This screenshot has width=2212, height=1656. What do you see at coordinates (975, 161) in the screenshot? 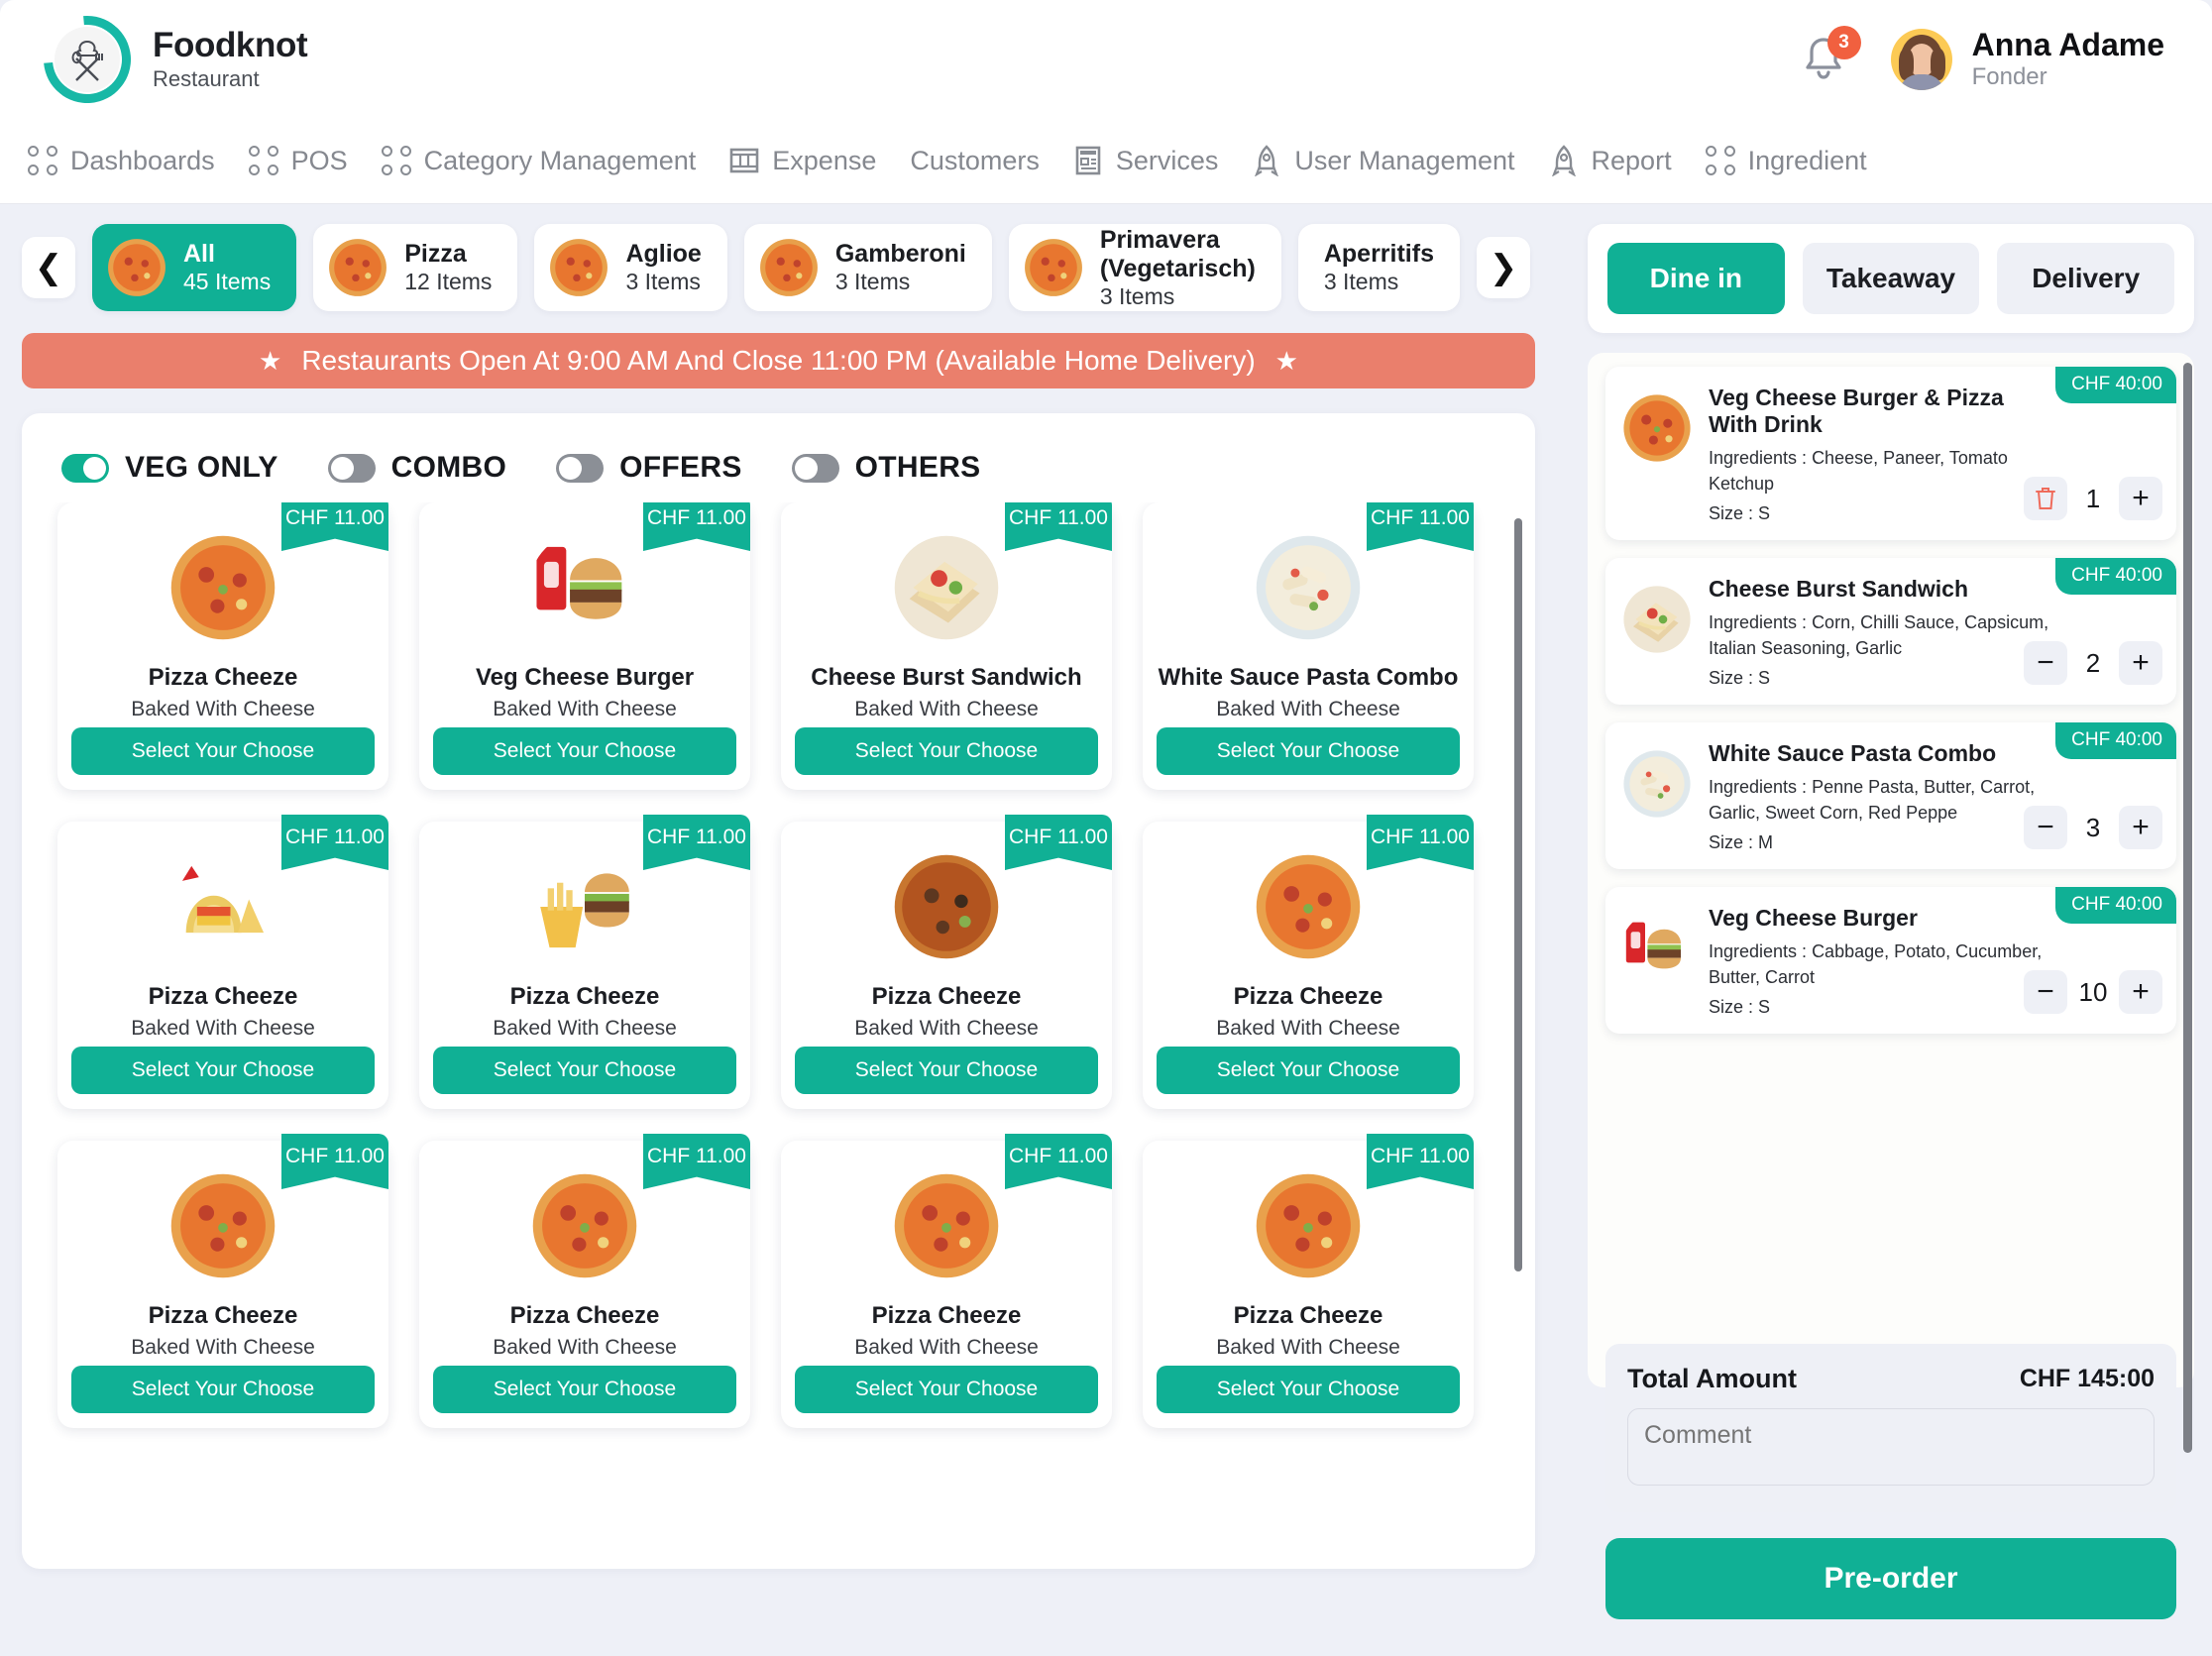
I see `nav-item-customers: Customers` at bounding box center [975, 161].